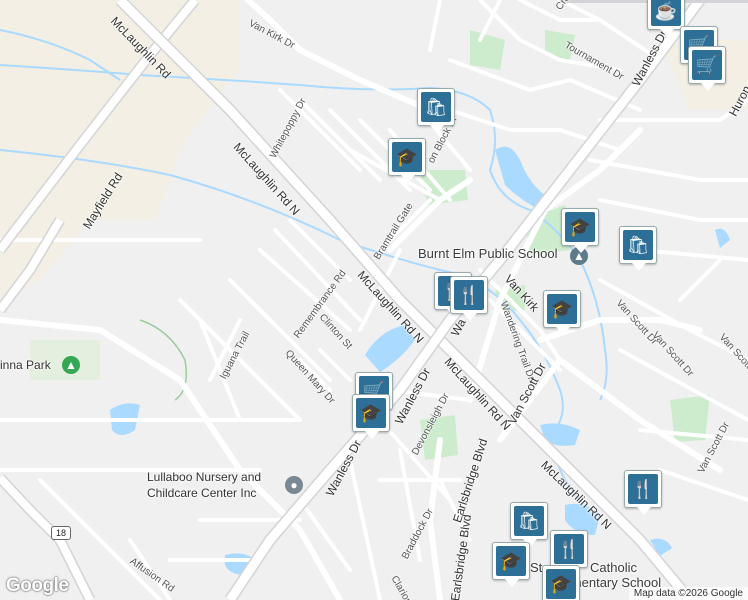  I want to click on map-attribution: Map data ©2026 Google, so click(688, 593).